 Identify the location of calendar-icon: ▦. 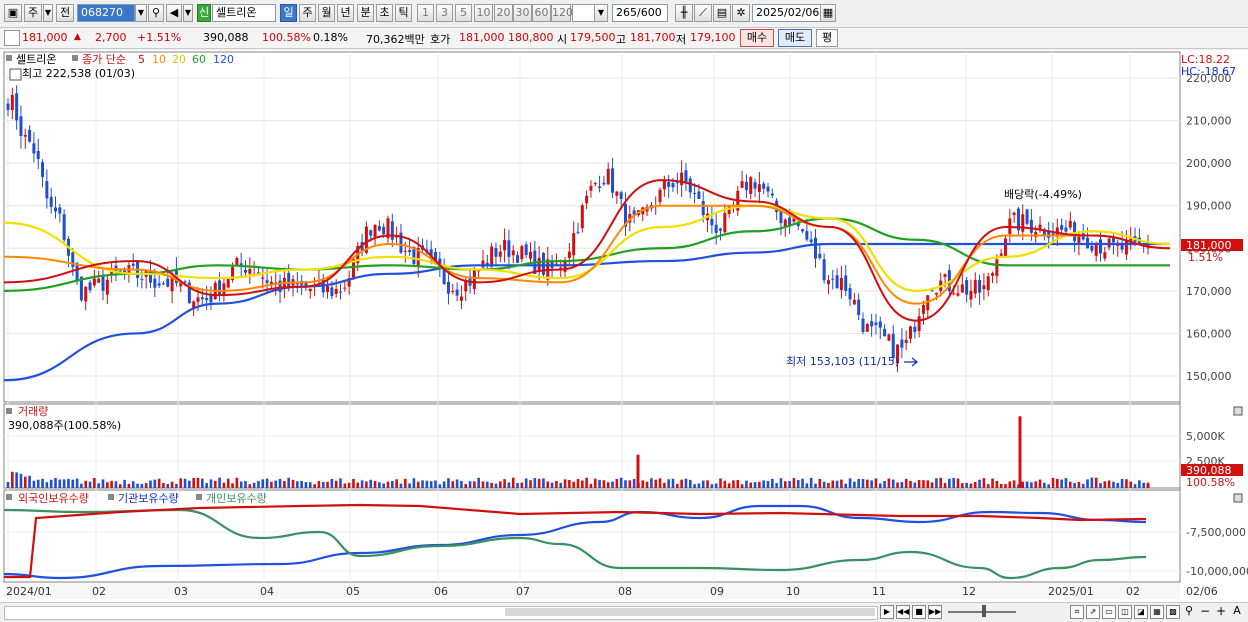
(828, 13).